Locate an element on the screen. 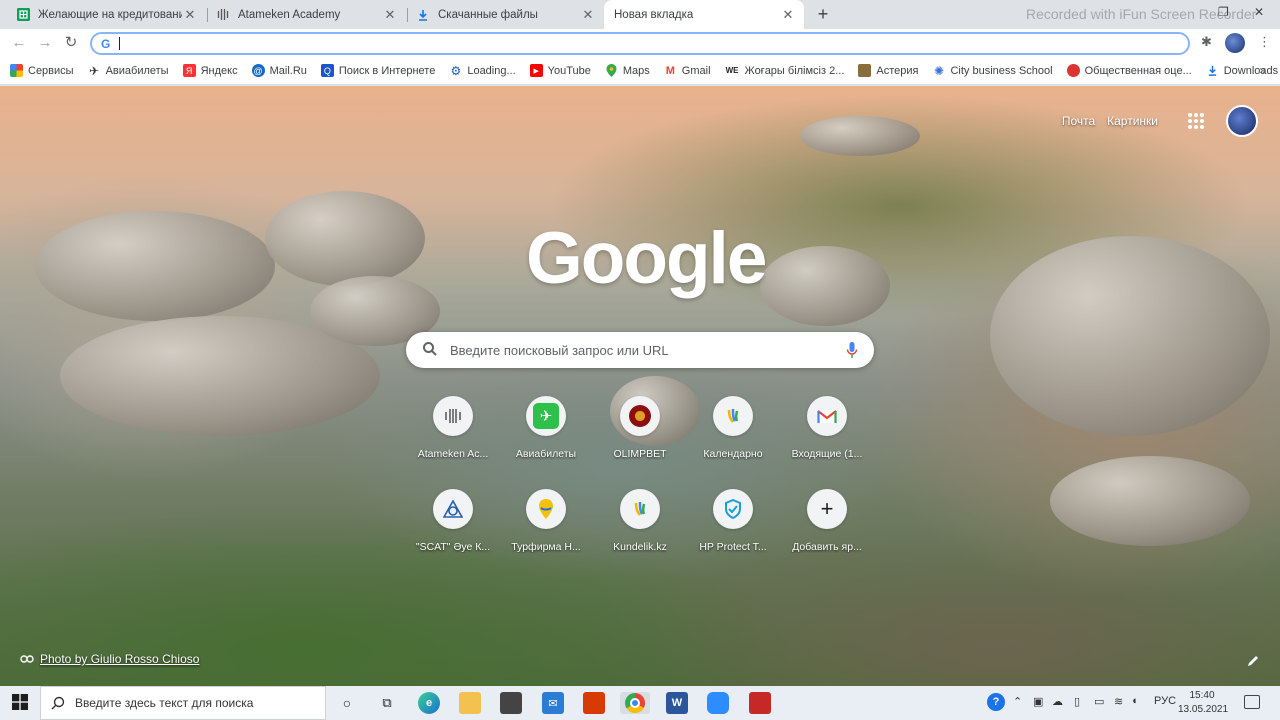 Image resolution: width=1280 pixels, height=720 pixels. scat-icon is located at coordinates (453, 509).